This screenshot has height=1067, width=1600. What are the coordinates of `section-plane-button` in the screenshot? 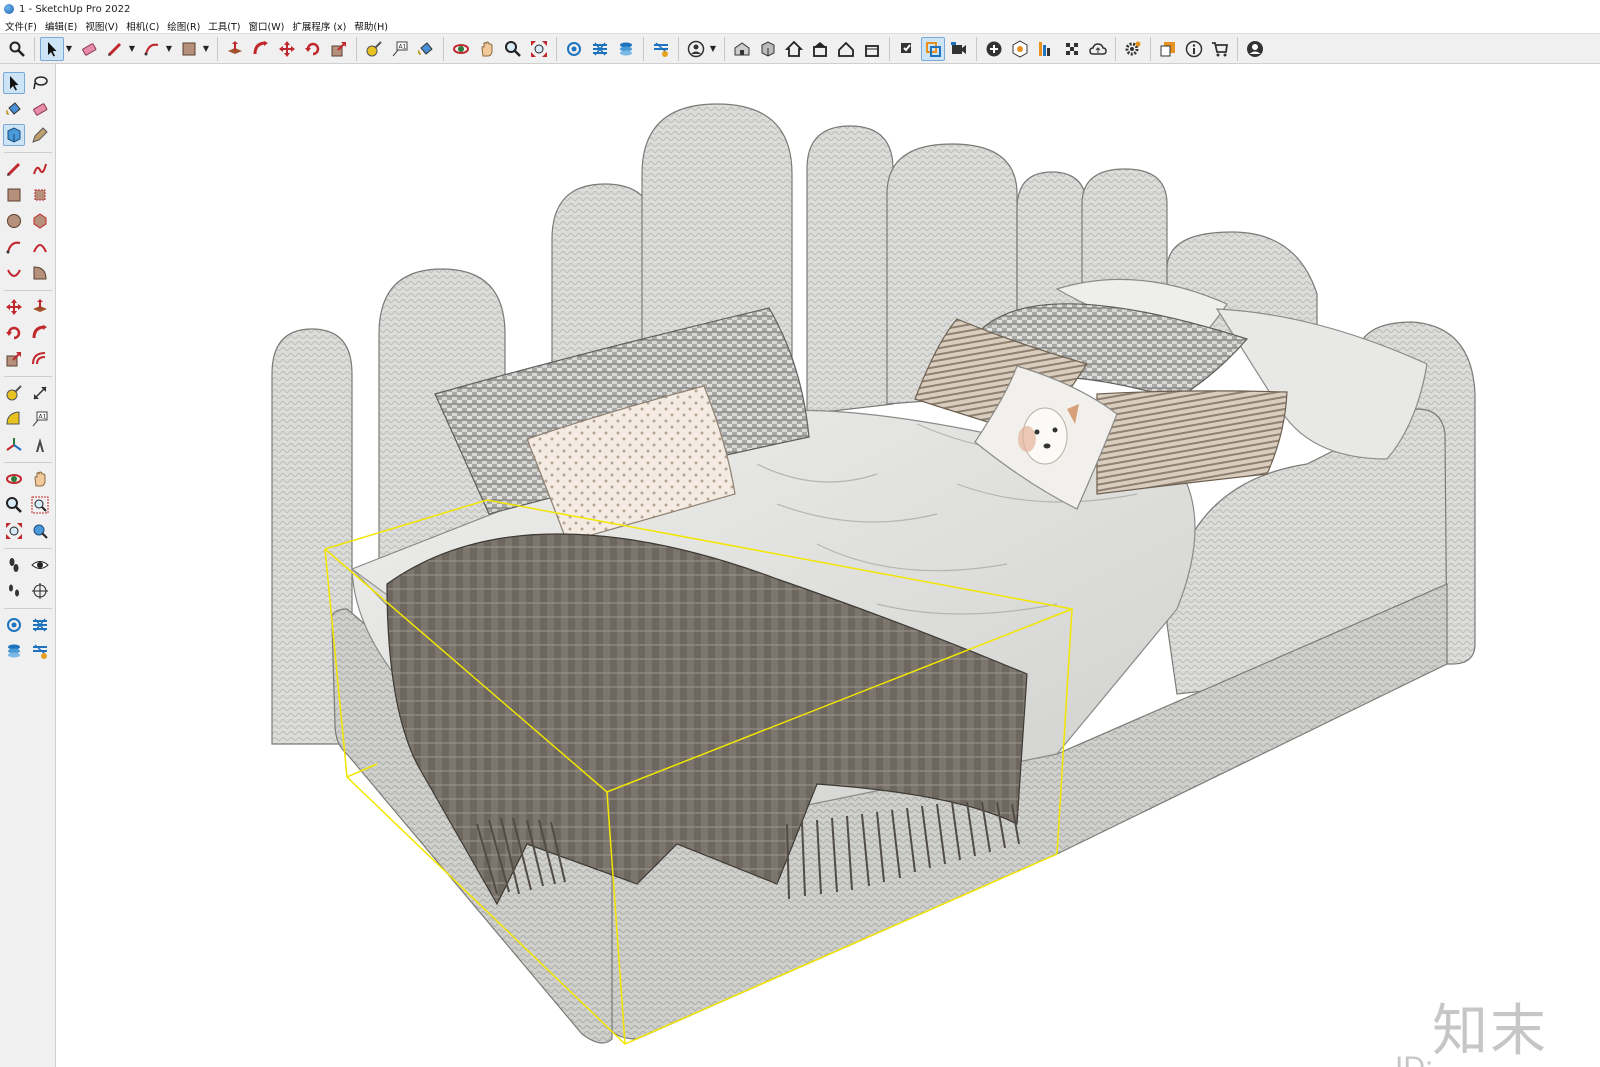 It's located at (40, 591).